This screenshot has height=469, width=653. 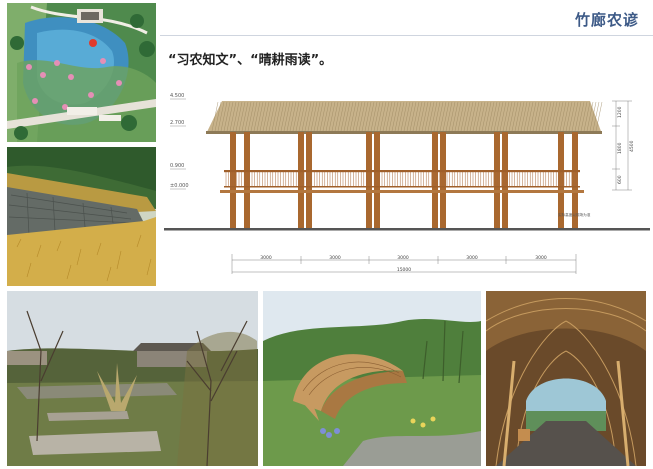 I want to click on garden-photo, so click(x=132, y=378).